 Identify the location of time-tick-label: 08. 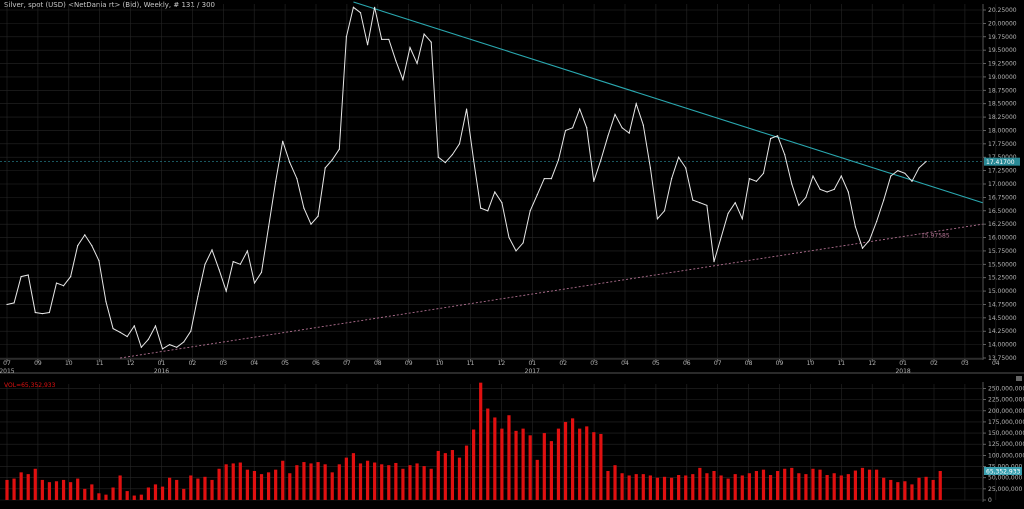
(378, 363).